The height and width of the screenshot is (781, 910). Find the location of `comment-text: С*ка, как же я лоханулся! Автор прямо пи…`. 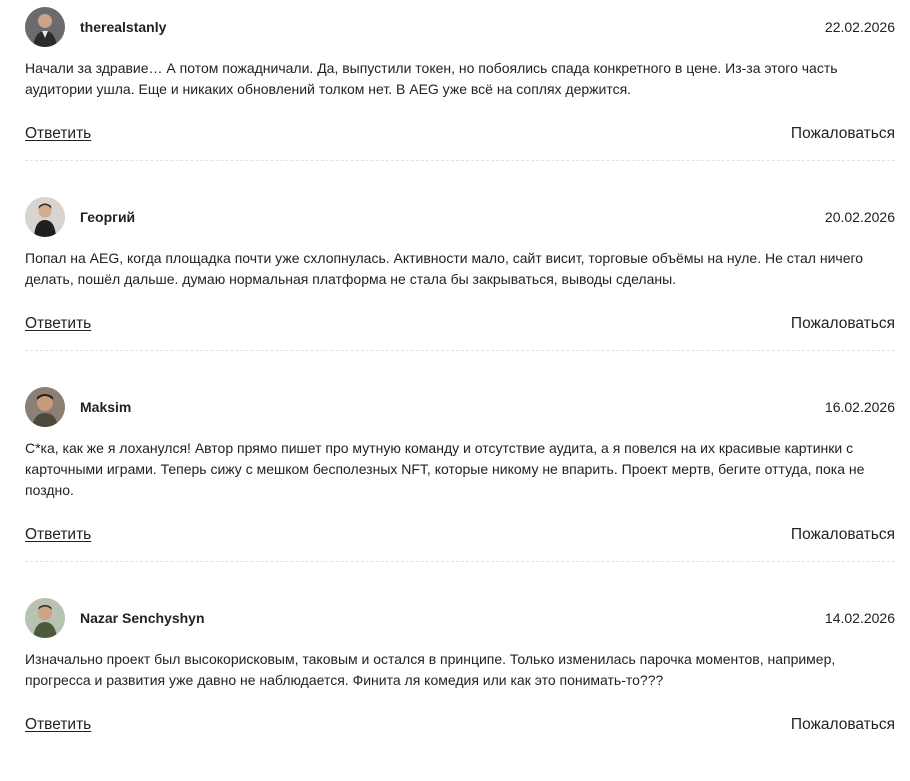

comment-text: С*ка, как же я лоханулся! Автор прямо пи… is located at coordinates (445, 469).